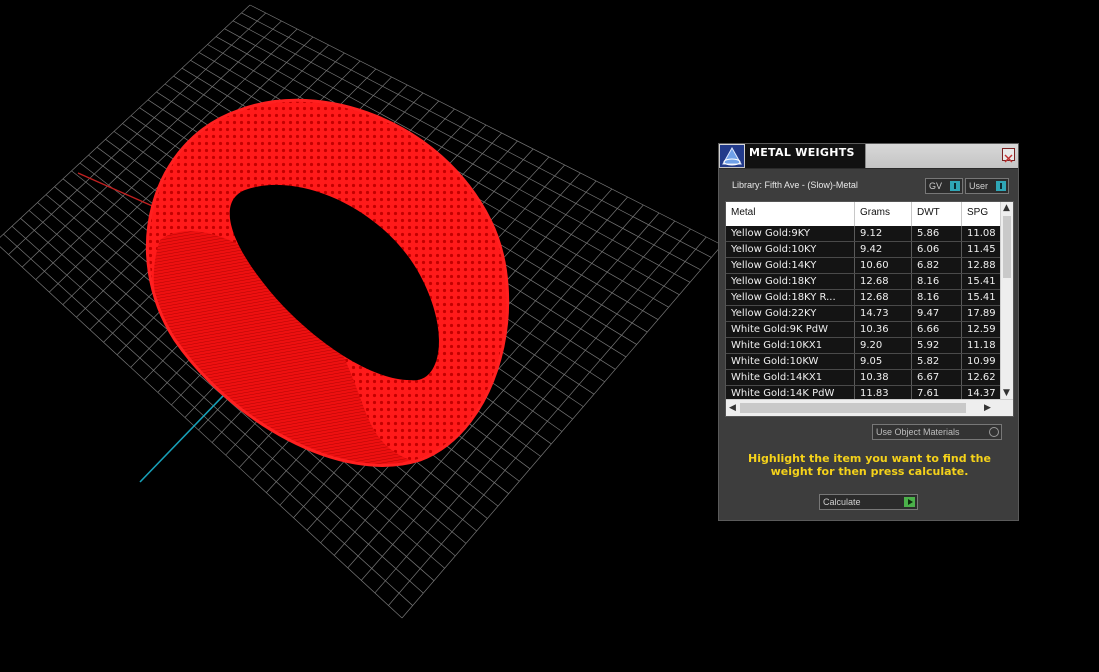  I want to click on table-cell: Yellow Gold:22KY, so click(790, 313).